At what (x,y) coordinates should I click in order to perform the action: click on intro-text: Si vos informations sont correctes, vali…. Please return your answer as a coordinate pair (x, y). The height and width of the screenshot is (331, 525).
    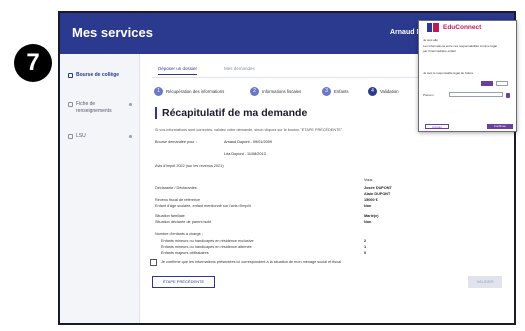
    Looking at the image, I should click on (249, 130).